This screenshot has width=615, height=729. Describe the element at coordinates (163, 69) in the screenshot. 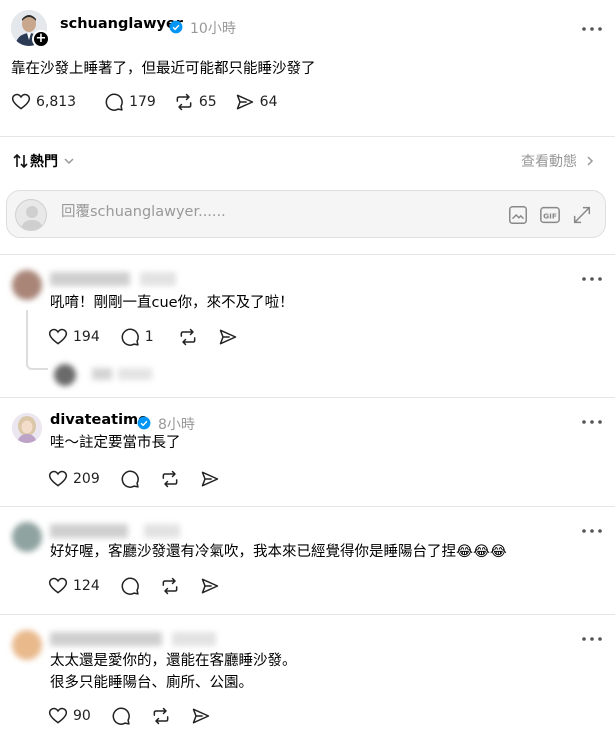

I see `post-text: 靠在沙發上睡著了，但最近可能都只能睡沙發了` at that location.